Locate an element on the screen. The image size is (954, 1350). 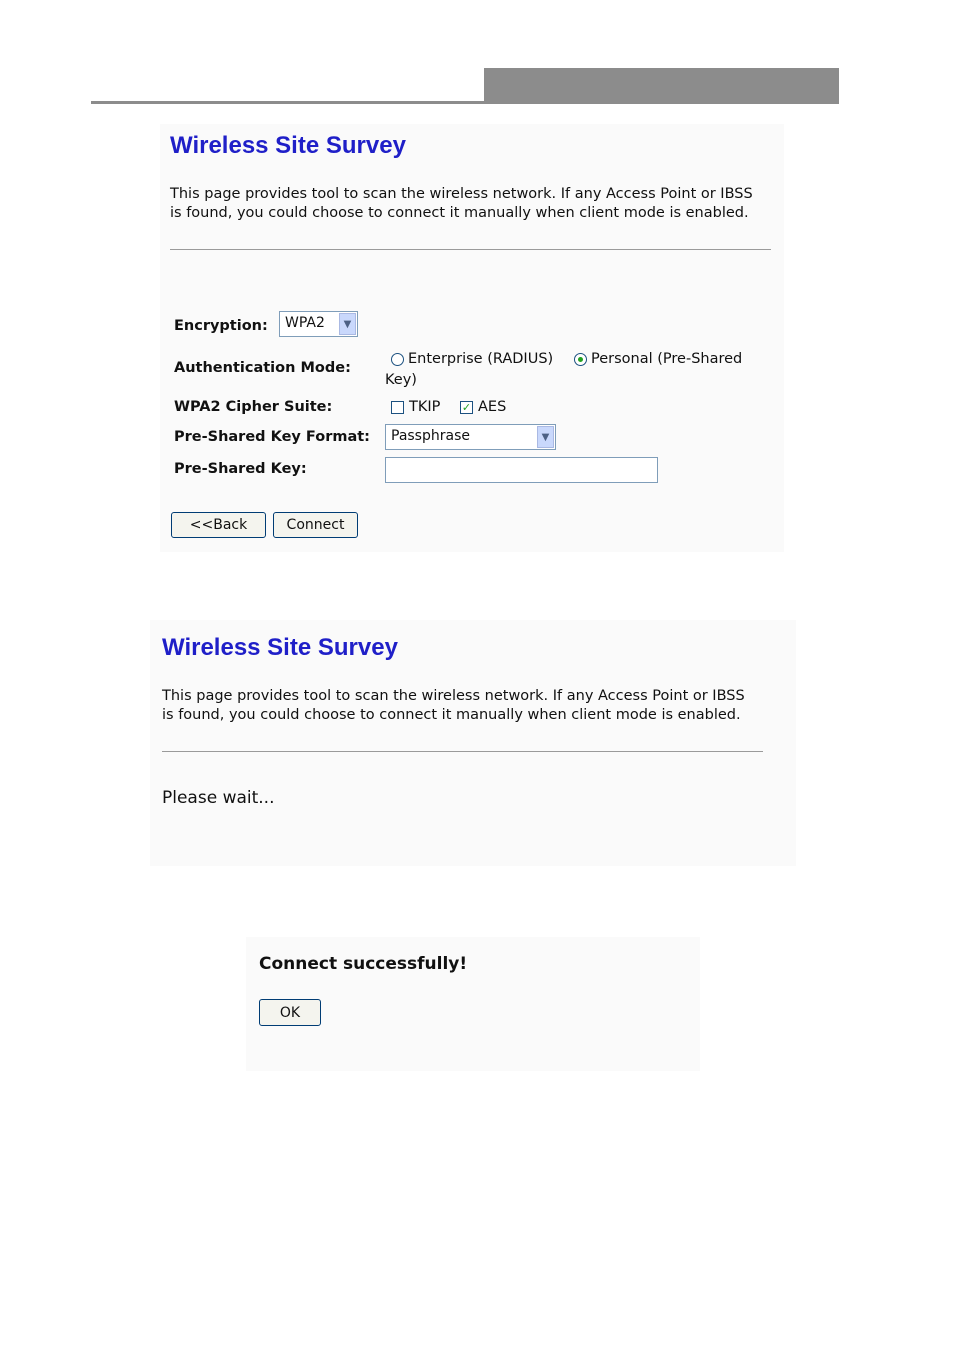
success-panel: Connect successfully! OK is located at coordinates (473, 1004).